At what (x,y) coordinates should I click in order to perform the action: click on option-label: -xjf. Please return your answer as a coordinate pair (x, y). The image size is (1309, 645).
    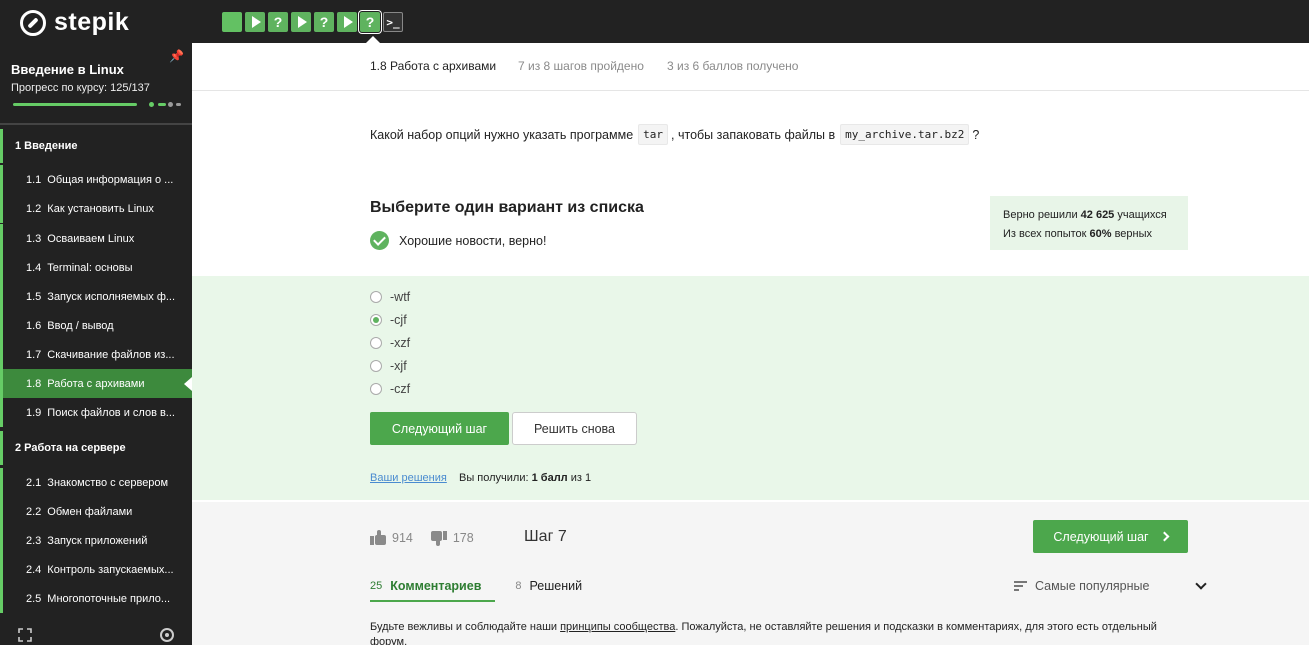
    Looking at the image, I should click on (398, 366).